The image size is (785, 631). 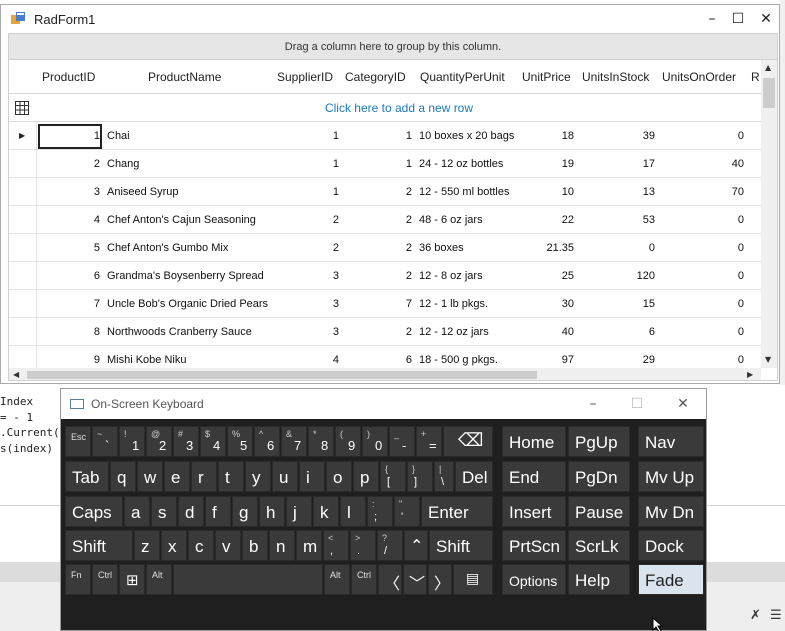 I want to click on key-pipe: | \, so click(x=444, y=476).